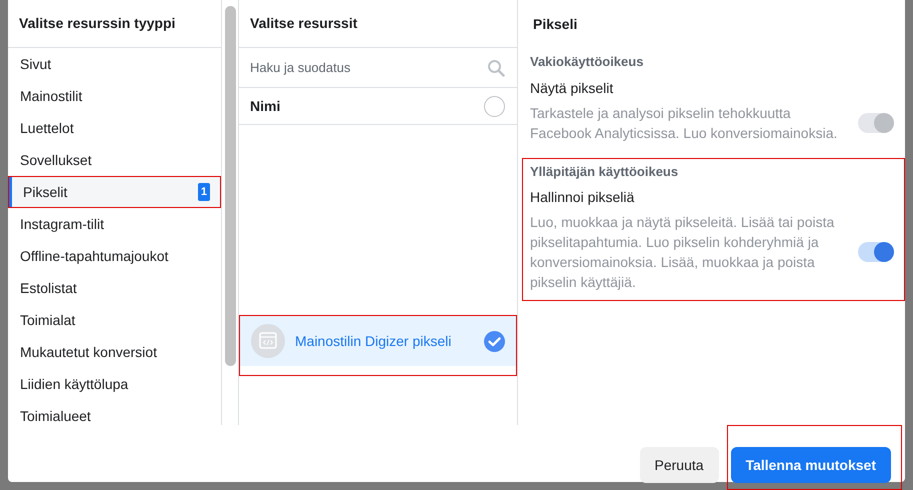  Describe the element at coordinates (555, 24) in the screenshot. I see `panel-title: Pikseli` at that location.